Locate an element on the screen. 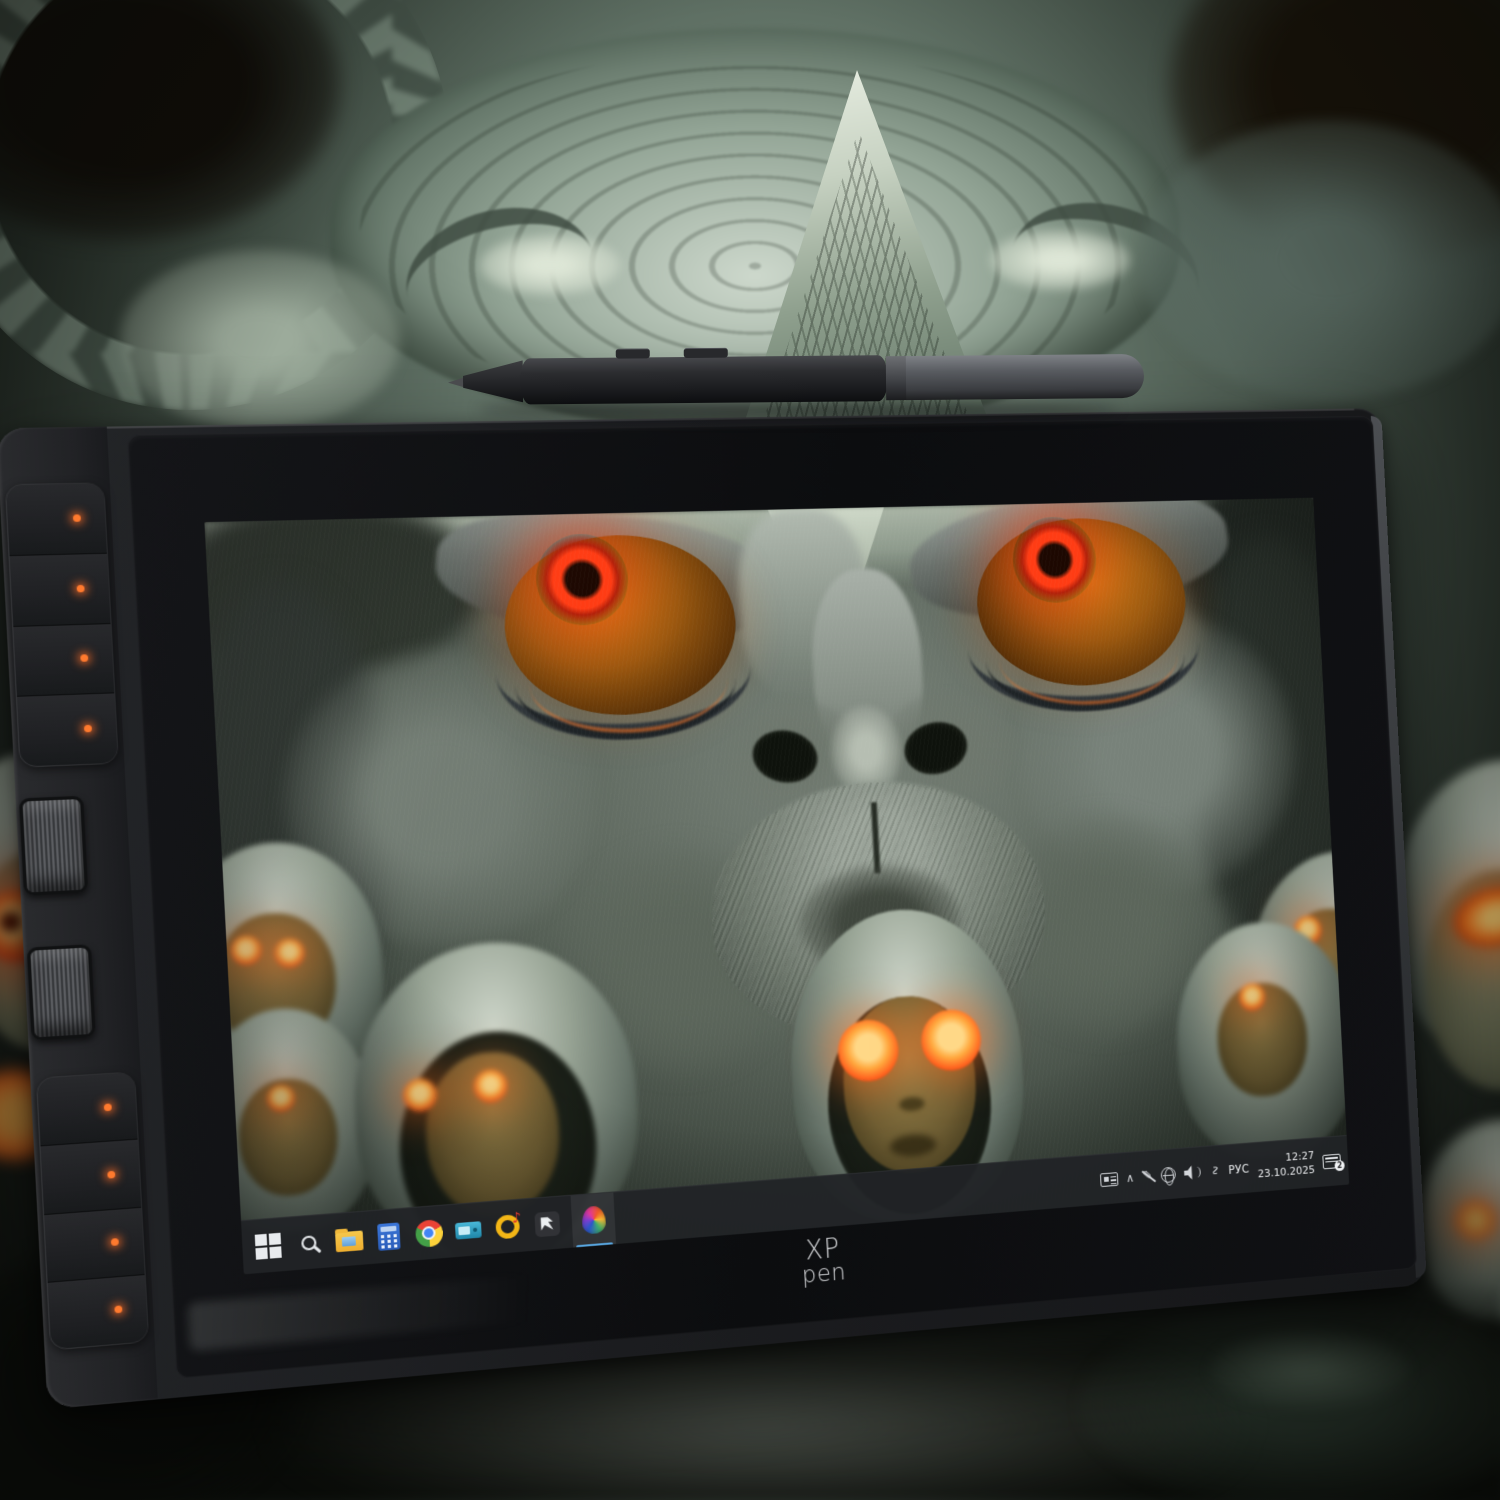 This screenshot has width=1500, height=1500. music-app-button: ♪ is located at coordinates (507, 1226).